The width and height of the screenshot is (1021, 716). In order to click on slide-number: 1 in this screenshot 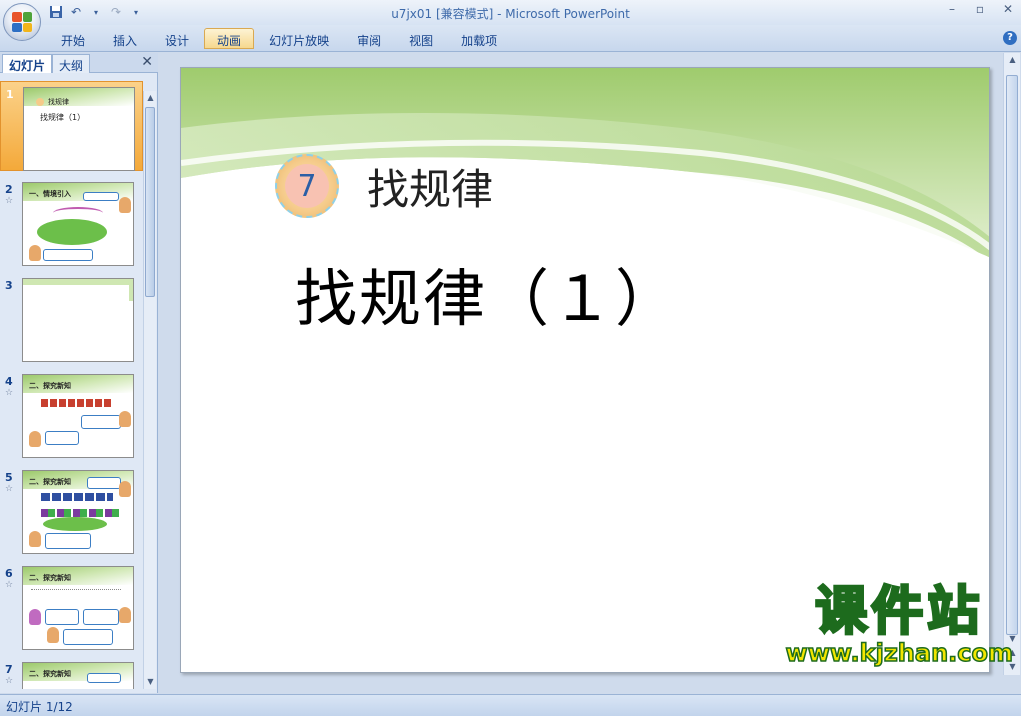, I will do `click(10, 94)`.